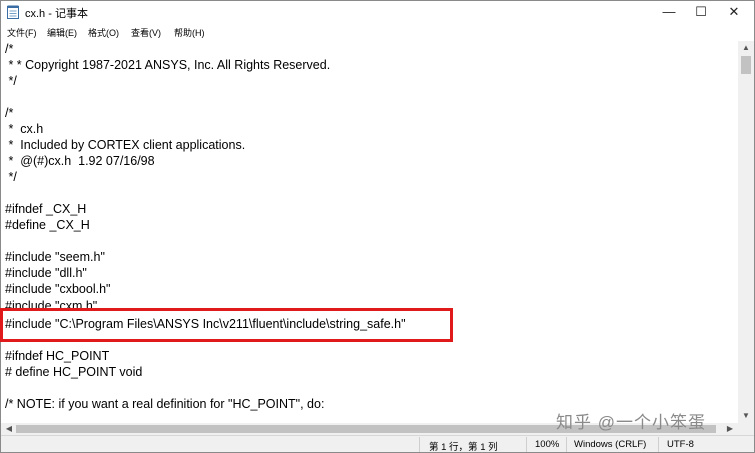  What do you see at coordinates (226, 325) in the screenshot?
I see `red-highlight-box` at bounding box center [226, 325].